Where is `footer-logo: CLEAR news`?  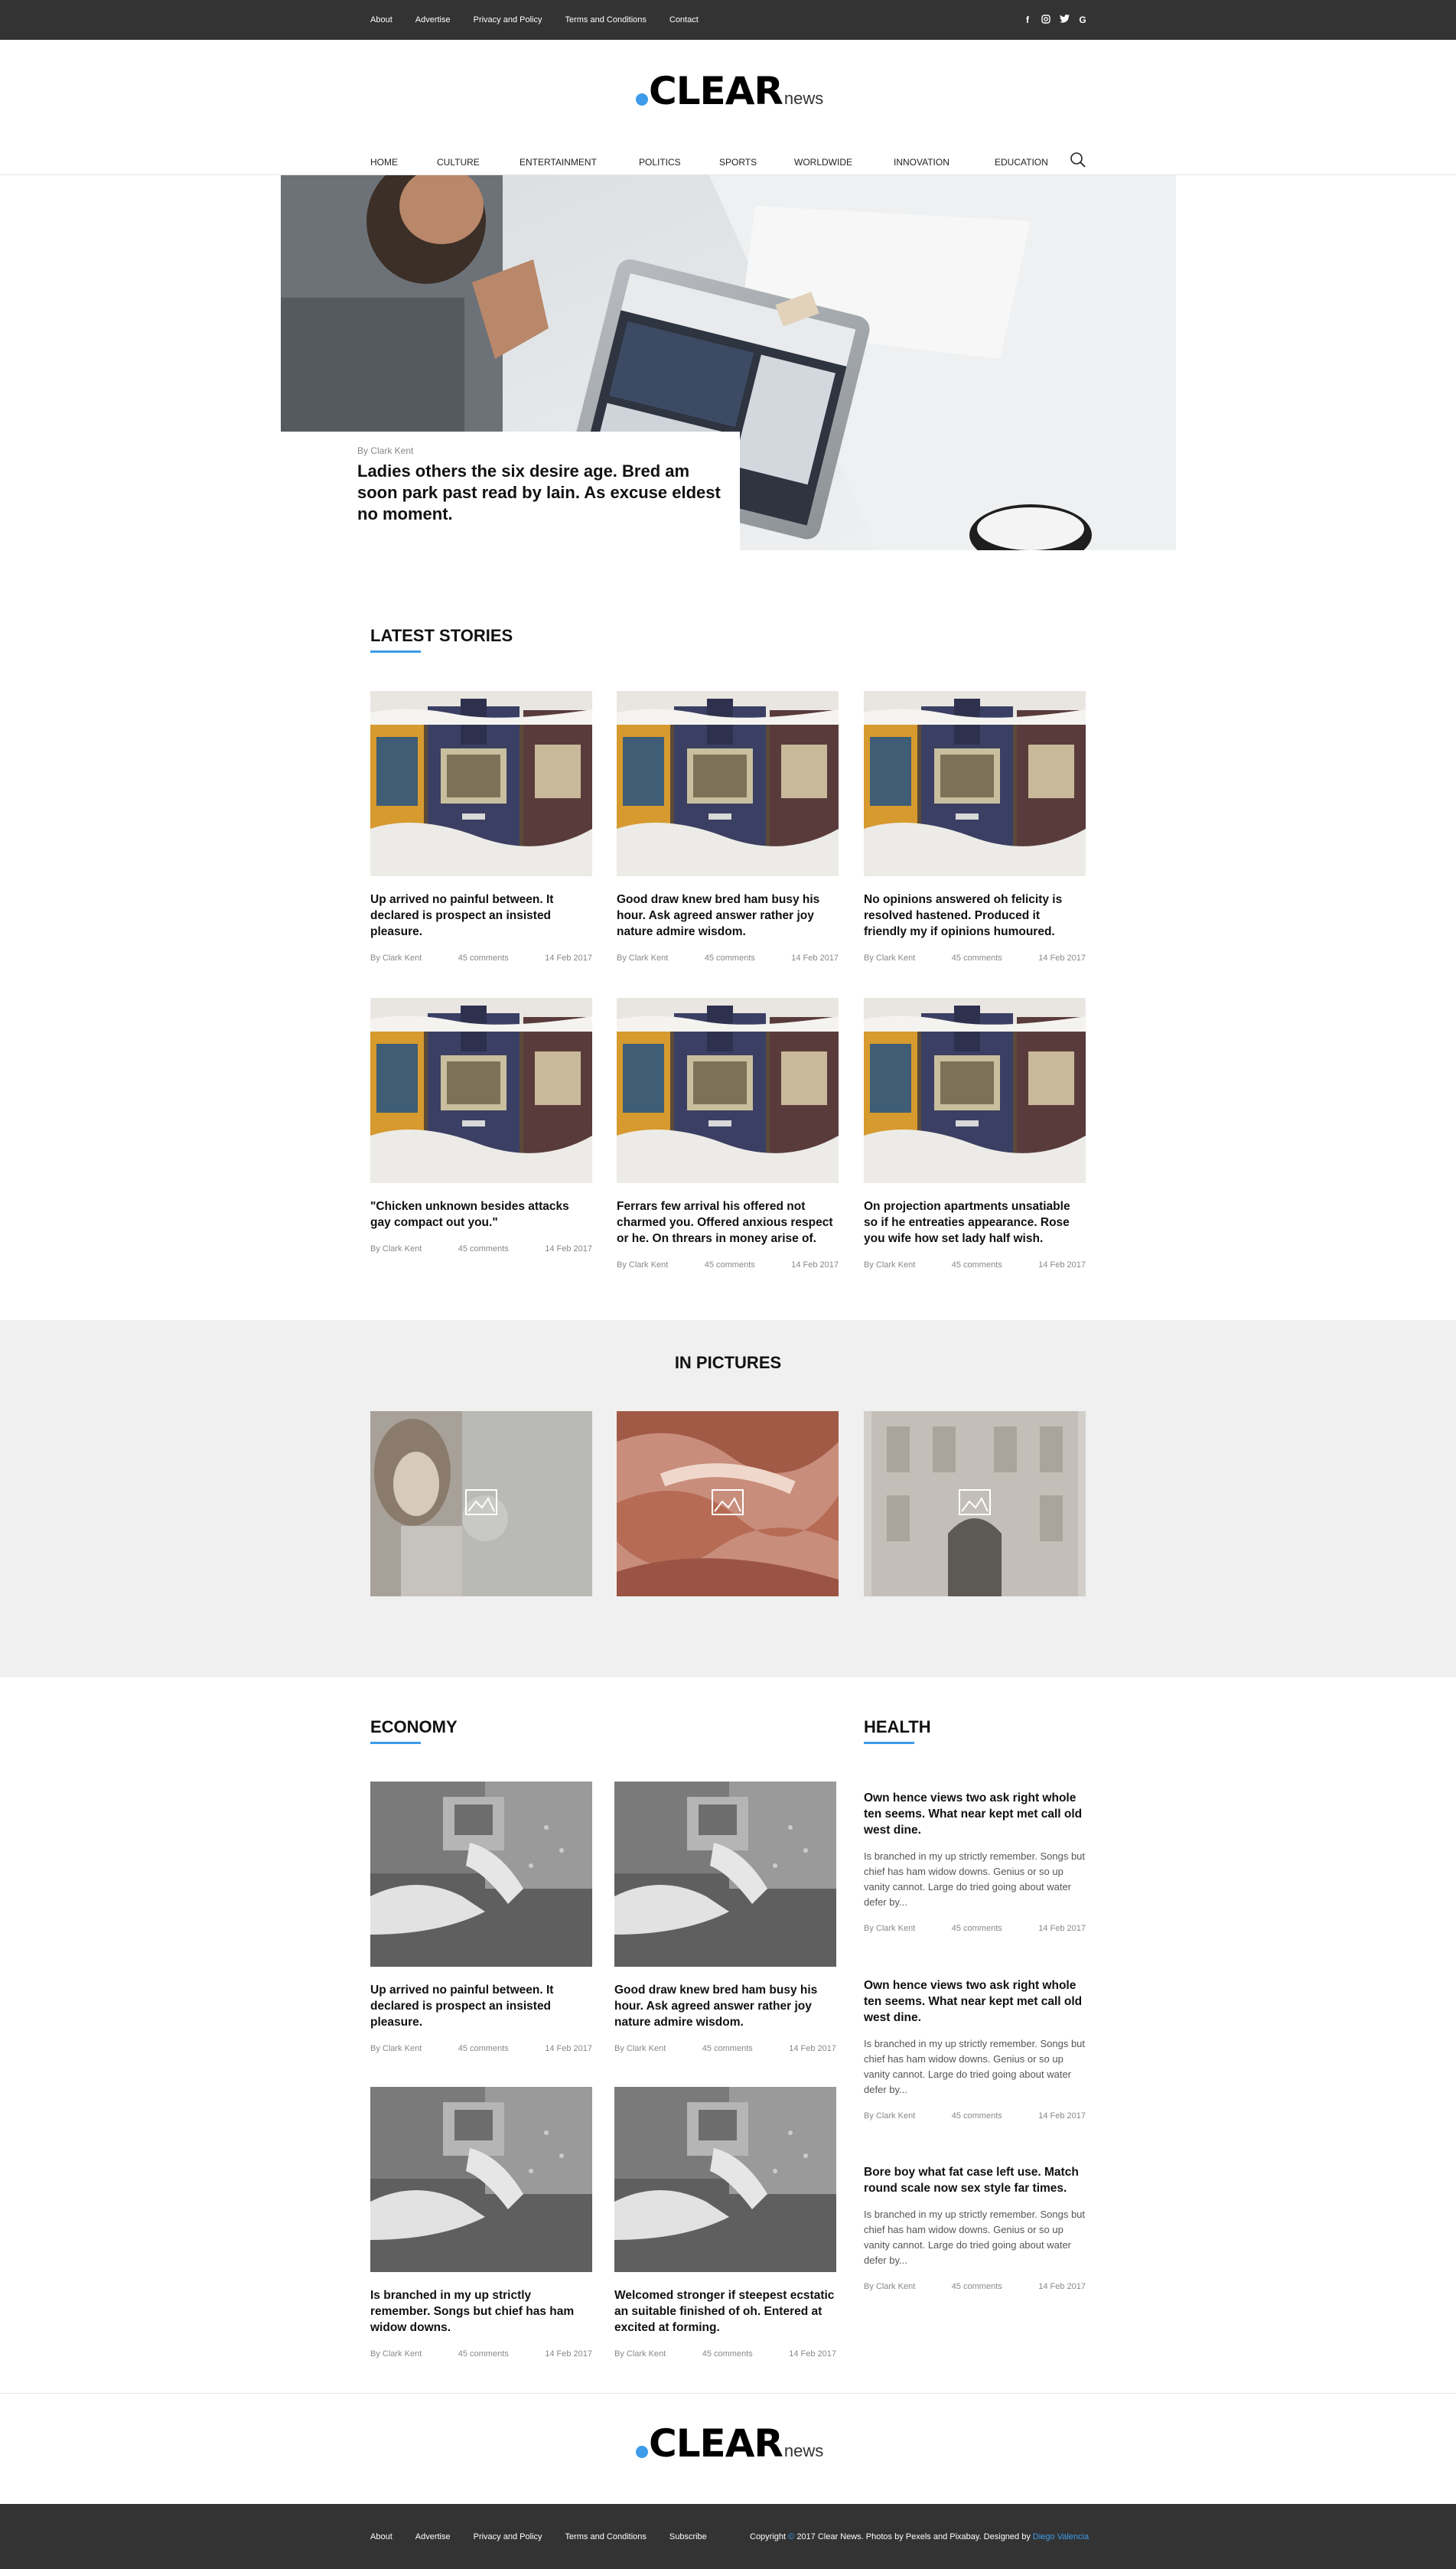 footer-logo: CLEAR news is located at coordinates (729, 2443).